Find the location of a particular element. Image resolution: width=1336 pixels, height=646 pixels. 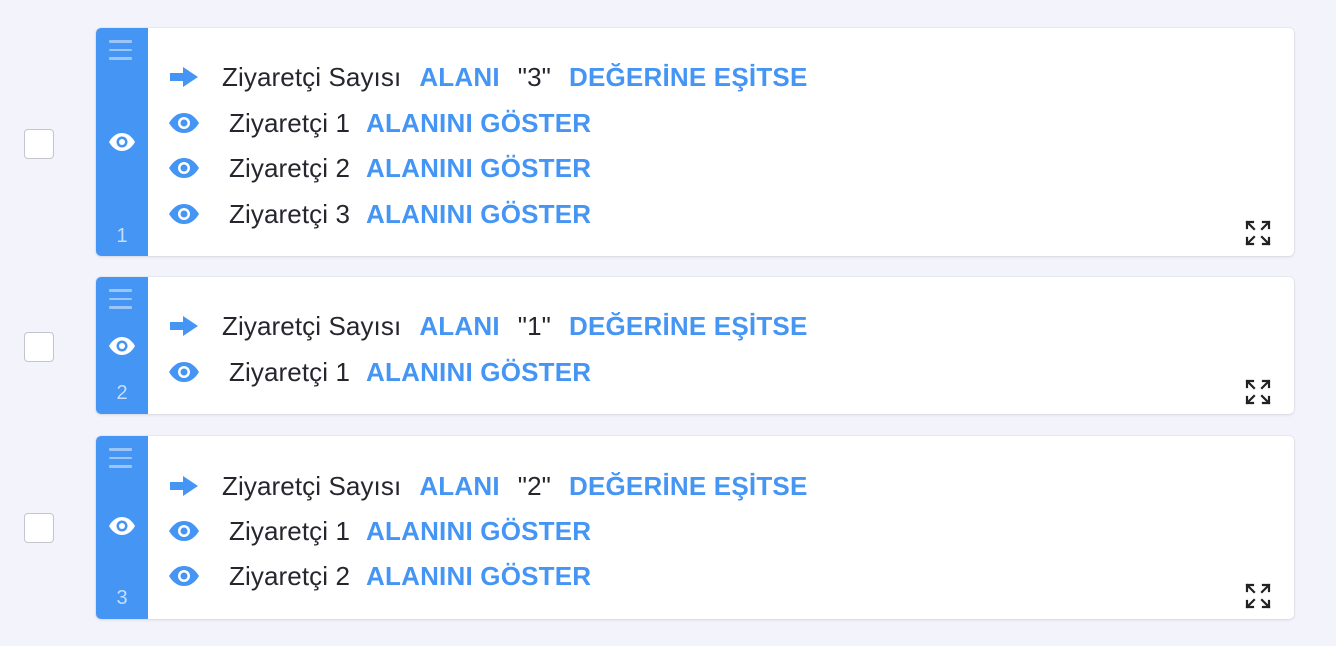

condition-value: "2" is located at coordinates (534, 485).